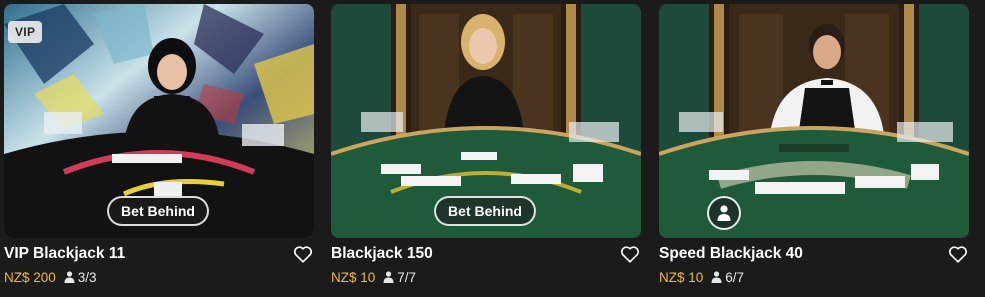  I want to click on vip-badge: VIP, so click(25, 32).